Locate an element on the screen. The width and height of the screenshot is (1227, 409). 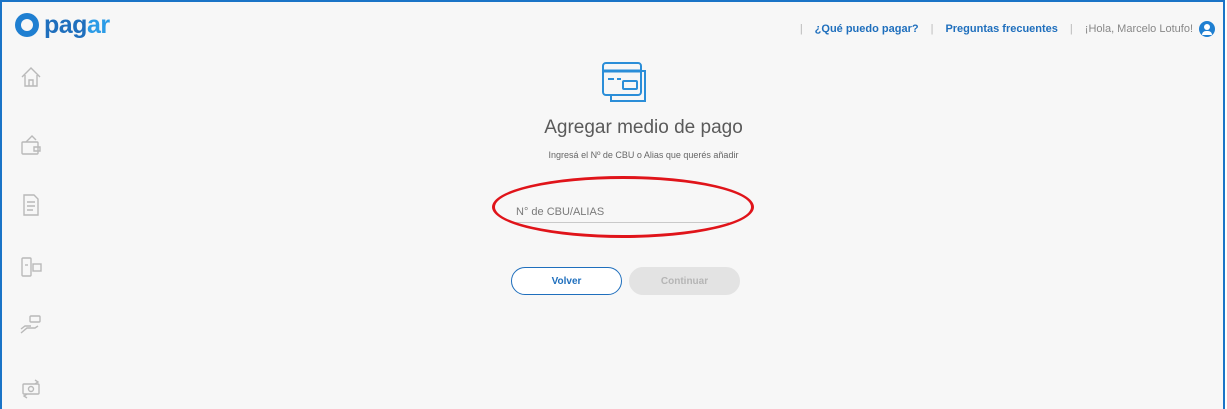
user-avatar-icon is located at coordinates (1207, 29).